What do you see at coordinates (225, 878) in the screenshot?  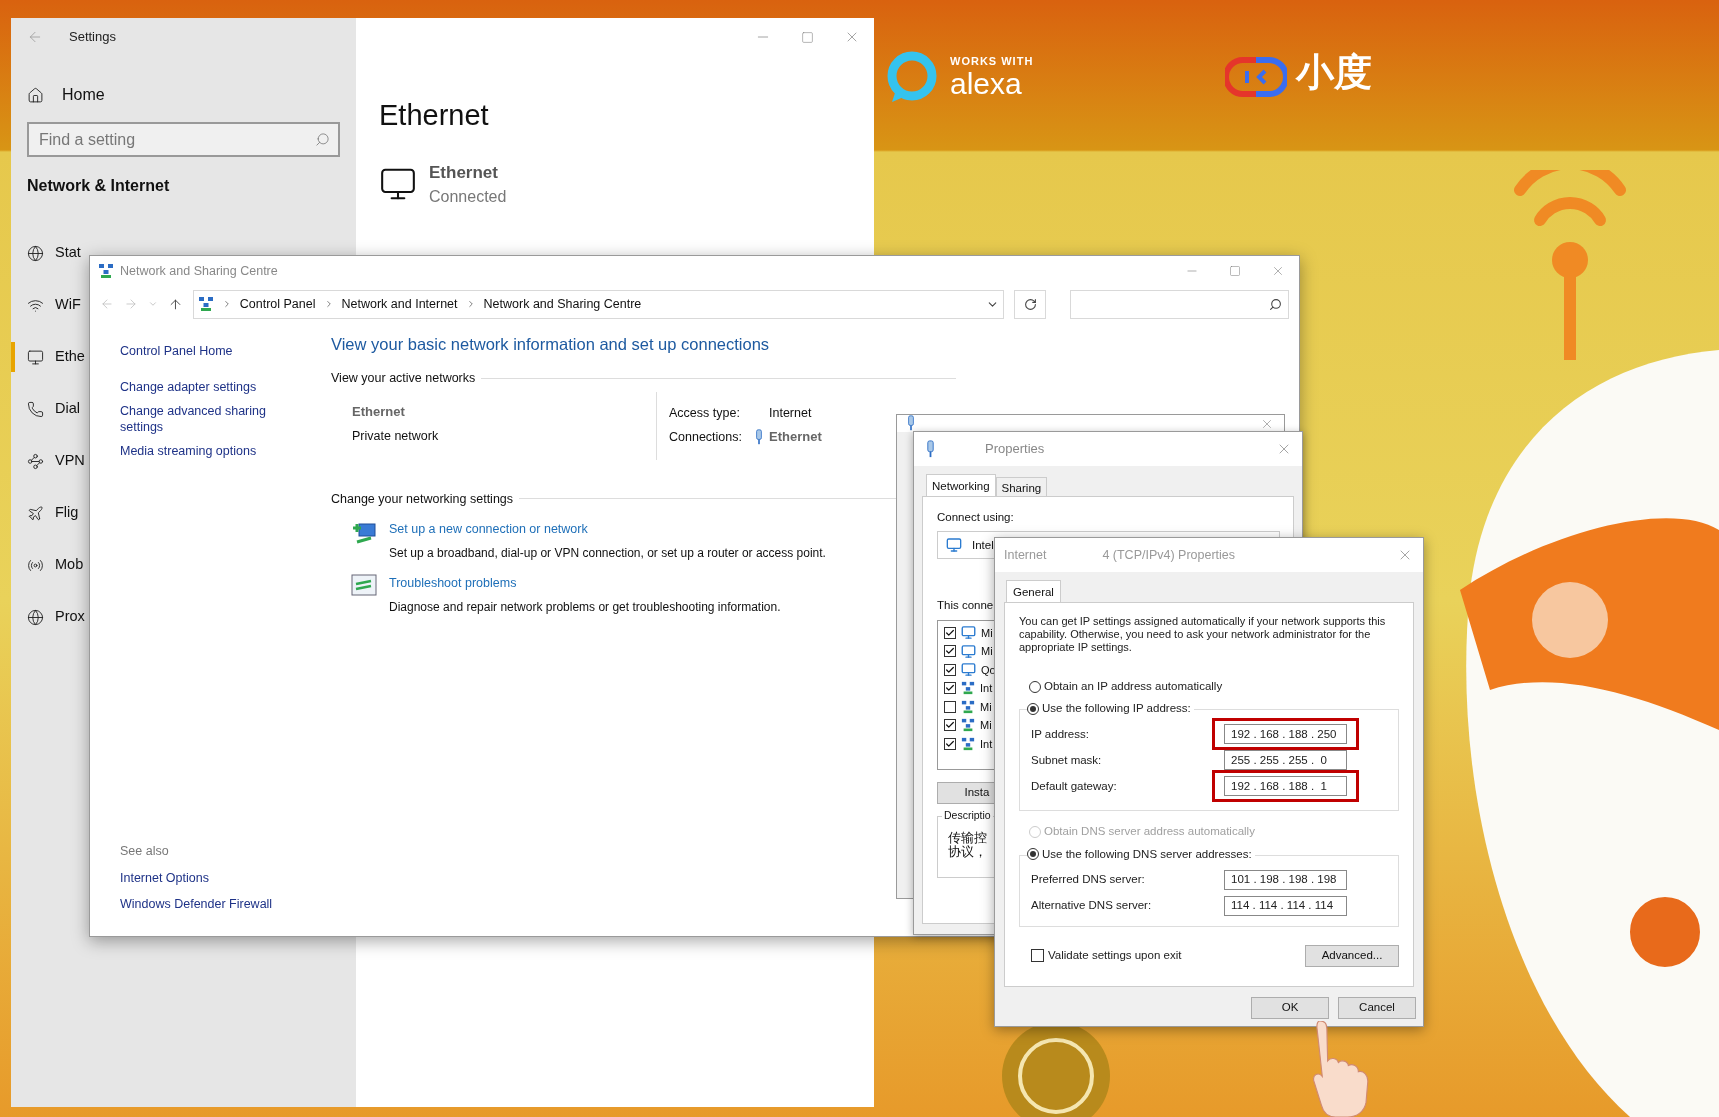 I see `sidebar-link: Internet Options` at bounding box center [225, 878].